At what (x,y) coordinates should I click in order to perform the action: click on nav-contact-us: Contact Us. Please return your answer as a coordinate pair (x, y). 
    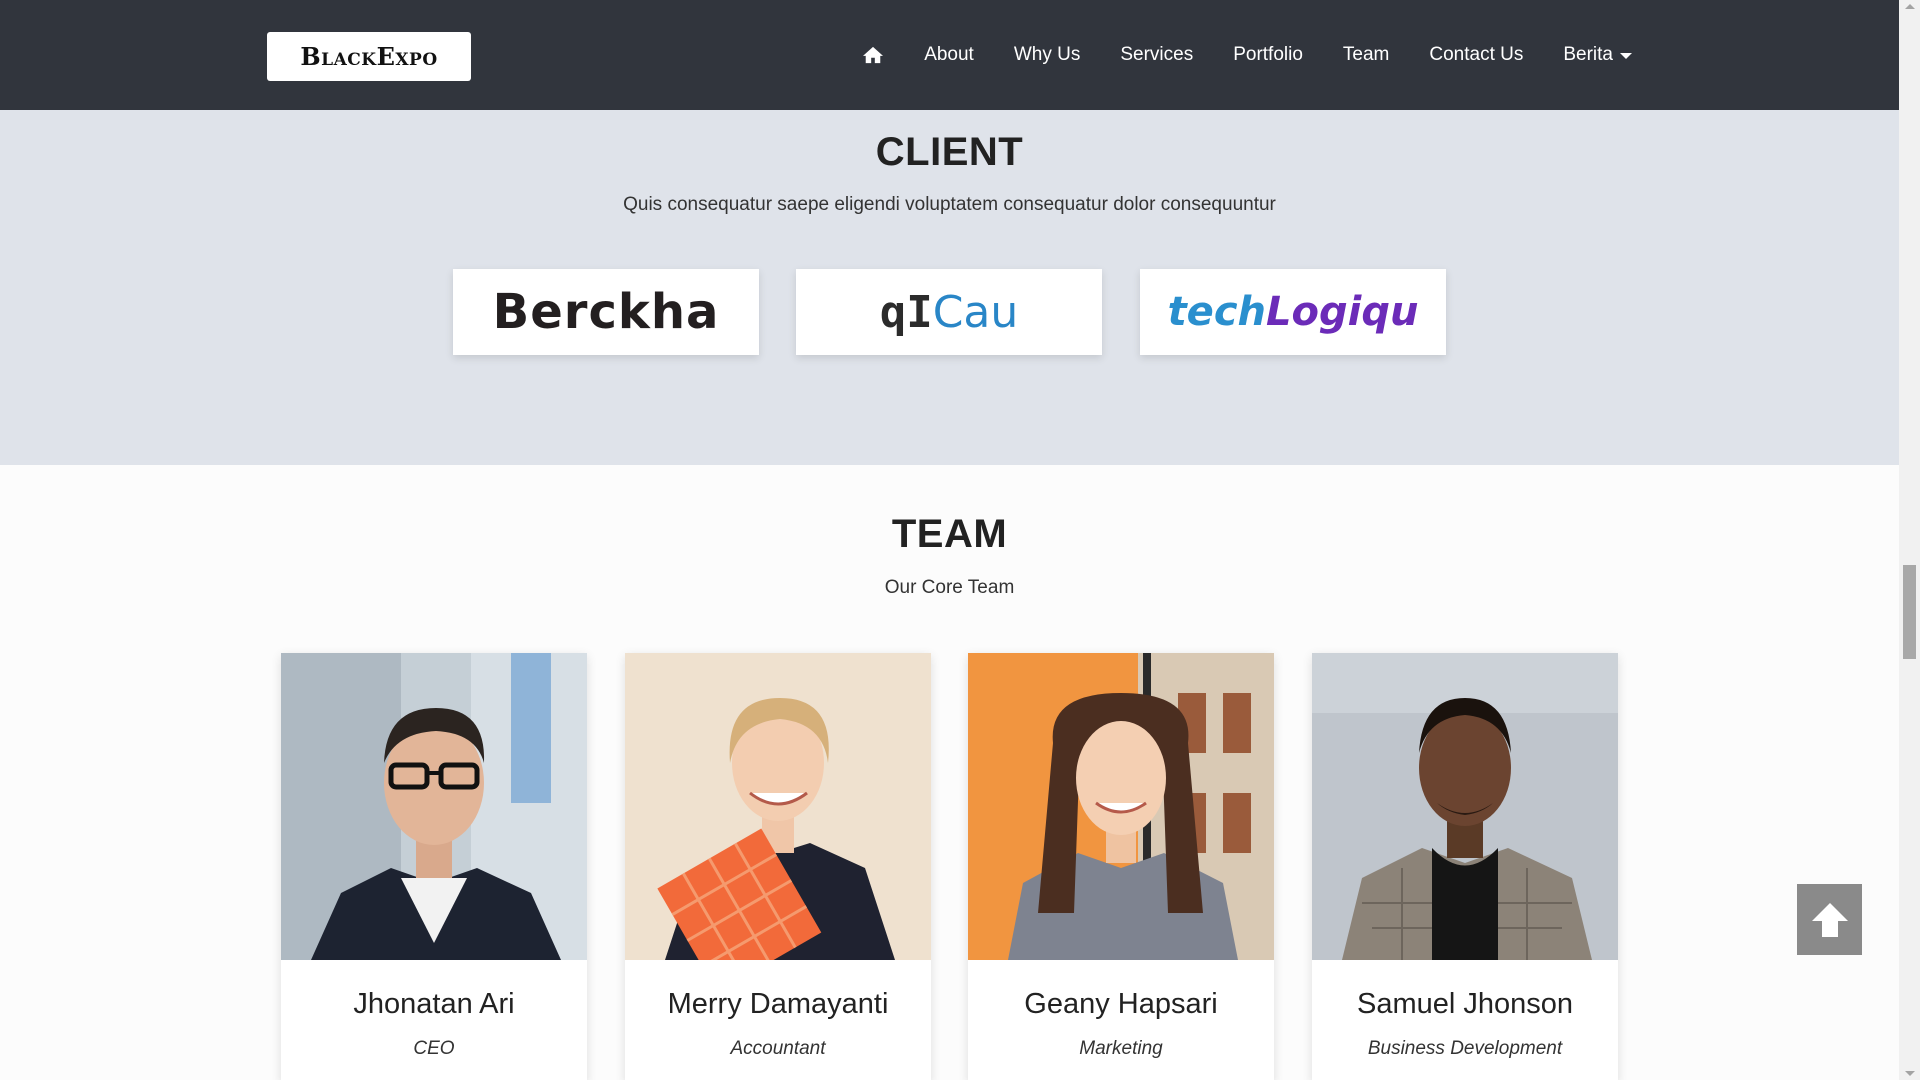
    Looking at the image, I should click on (1476, 55).